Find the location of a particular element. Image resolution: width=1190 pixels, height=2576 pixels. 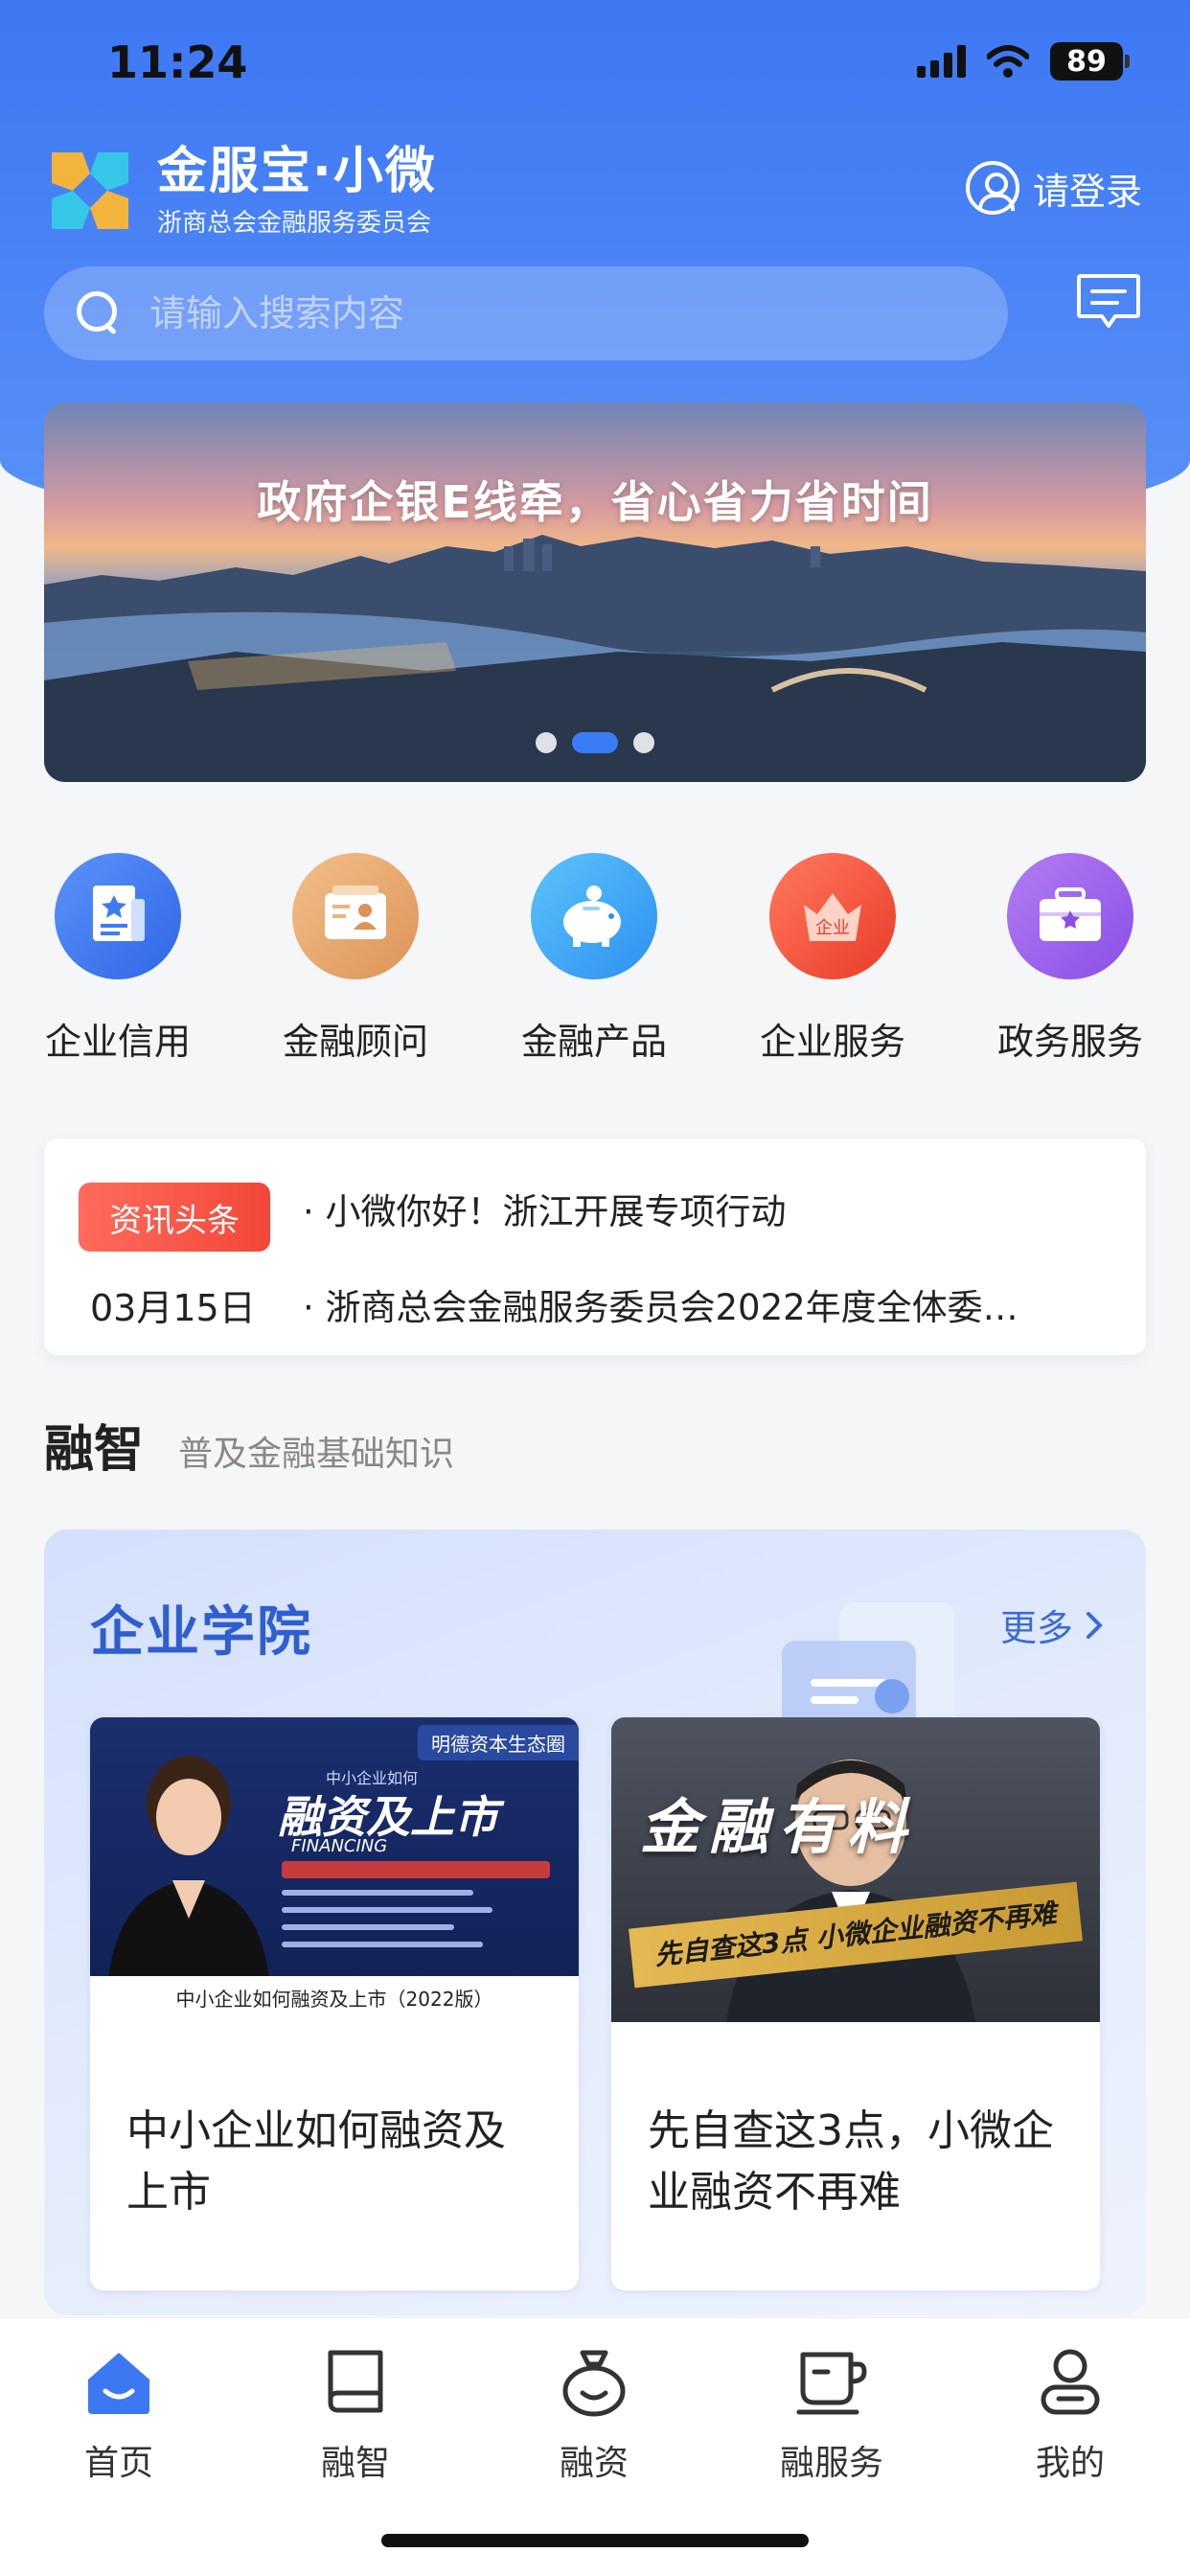

thumb-headline: 金融有料 is located at coordinates (779, 1827).